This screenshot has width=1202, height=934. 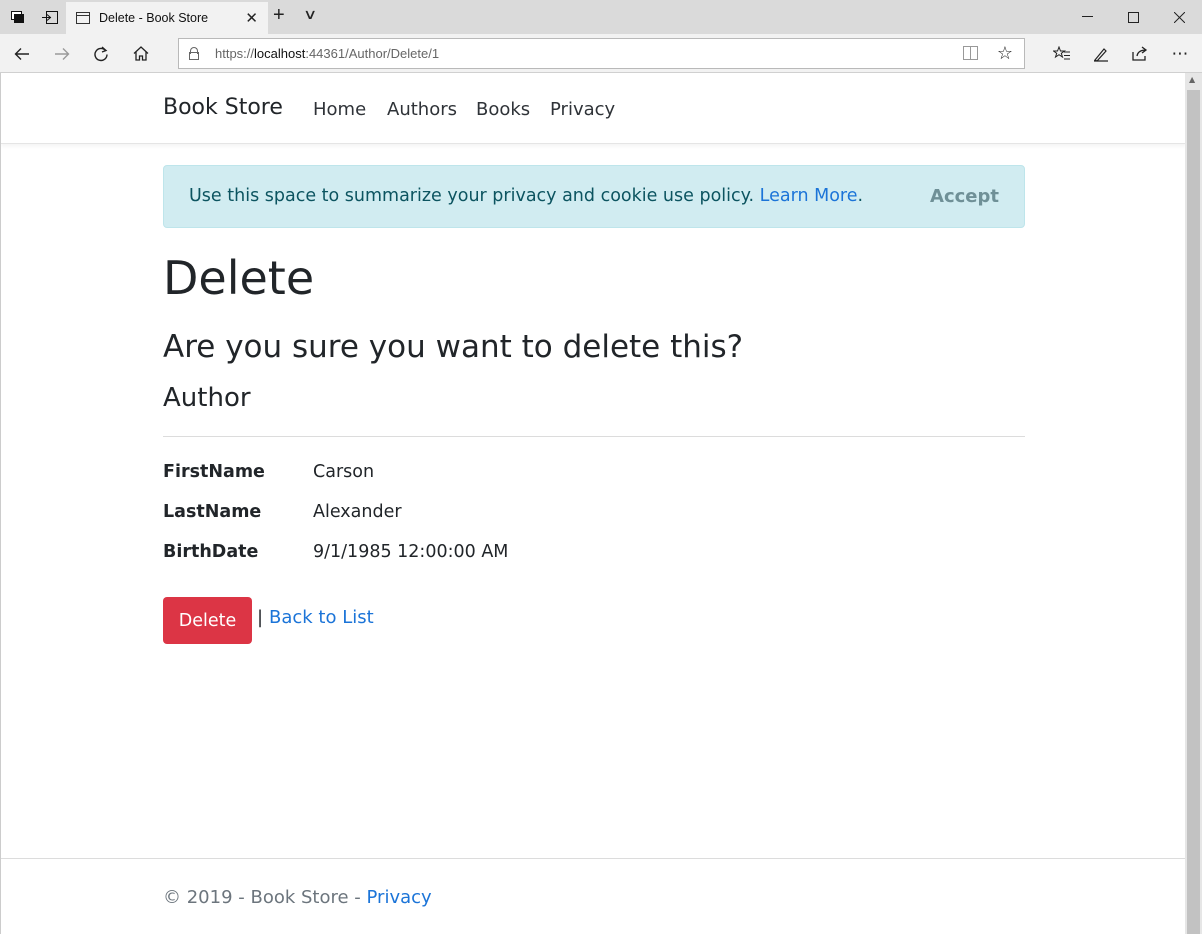 I want to click on tab-title: Delete - Book Store, so click(x=154, y=18).